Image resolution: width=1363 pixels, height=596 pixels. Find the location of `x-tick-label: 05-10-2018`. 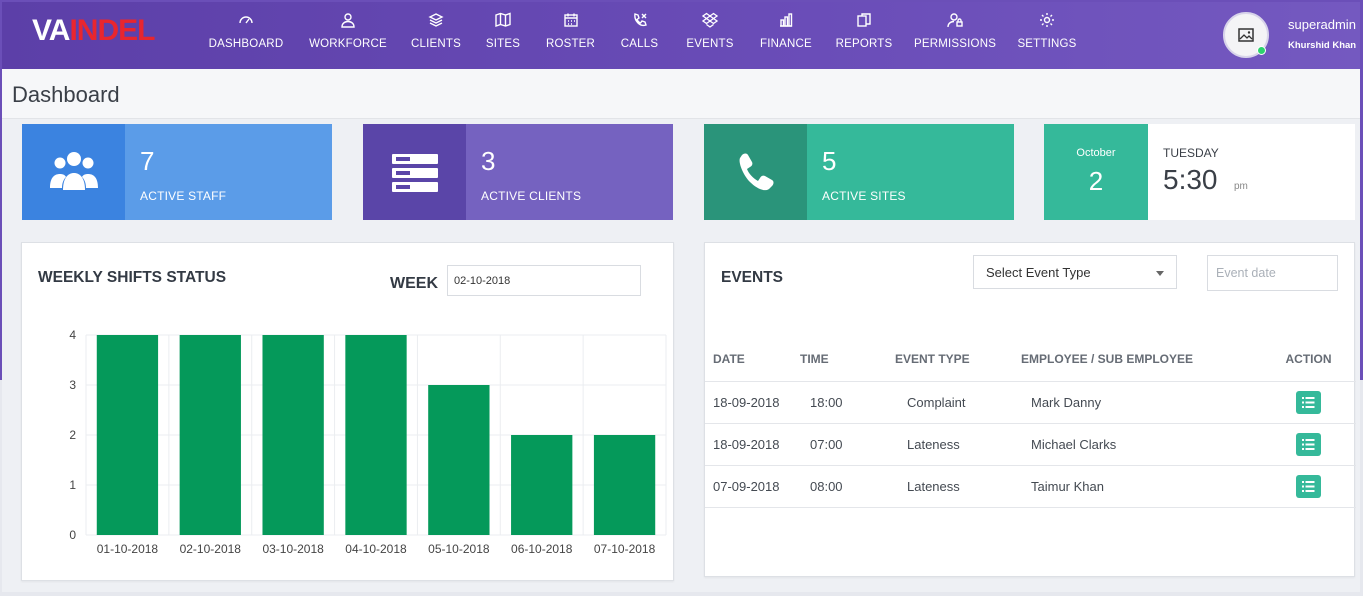

x-tick-label: 05-10-2018 is located at coordinates (459, 549).